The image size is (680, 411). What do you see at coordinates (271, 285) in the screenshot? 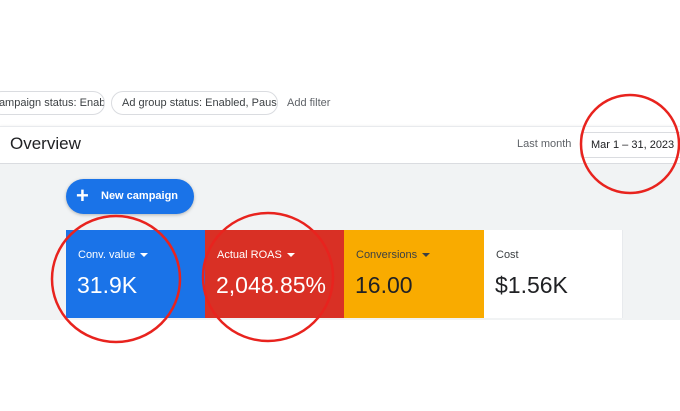
I see `metric-value: 2,048.85%` at bounding box center [271, 285].